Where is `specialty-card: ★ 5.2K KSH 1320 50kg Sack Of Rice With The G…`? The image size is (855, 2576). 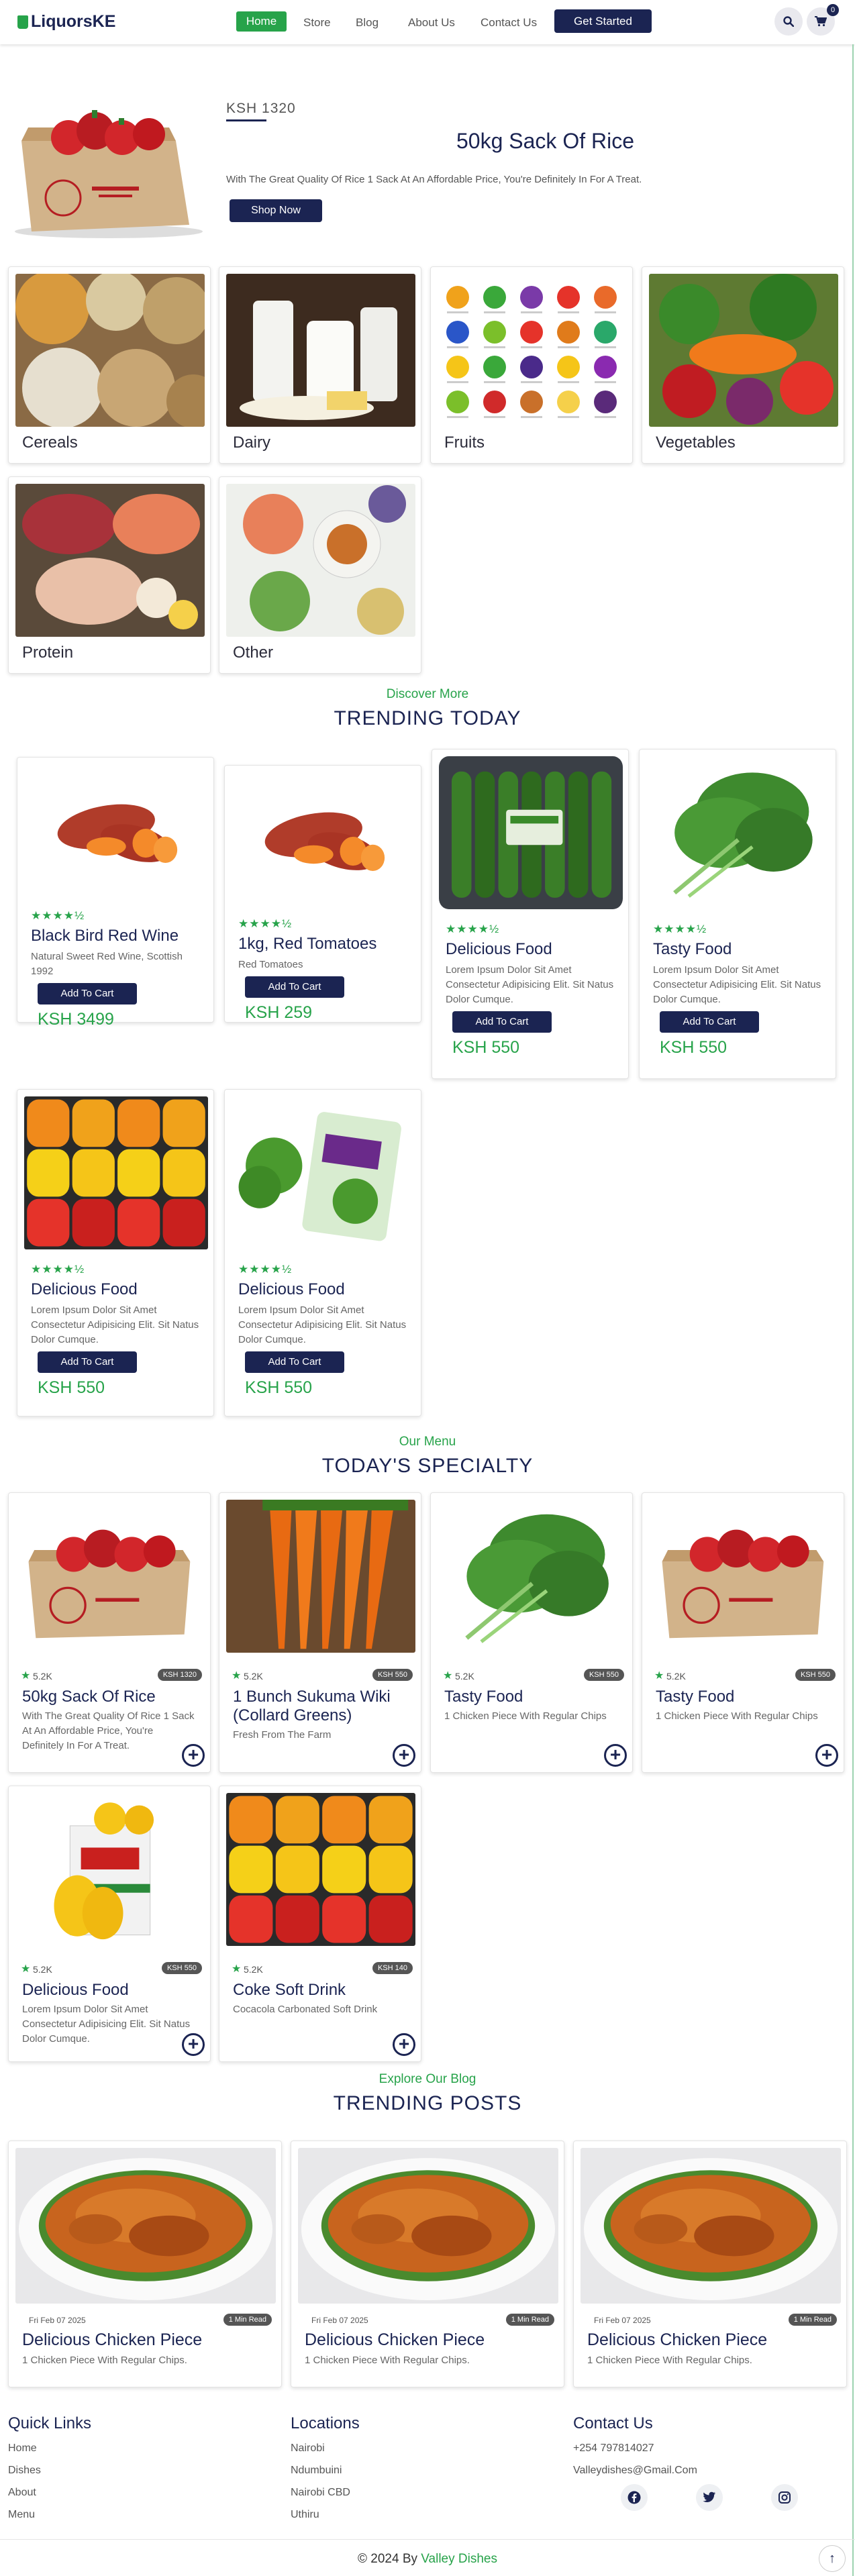
specialty-card: ★ 5.2K KSH 1320 50kg Sack Of Rice With The G… is located at coordinates (109, 1632).